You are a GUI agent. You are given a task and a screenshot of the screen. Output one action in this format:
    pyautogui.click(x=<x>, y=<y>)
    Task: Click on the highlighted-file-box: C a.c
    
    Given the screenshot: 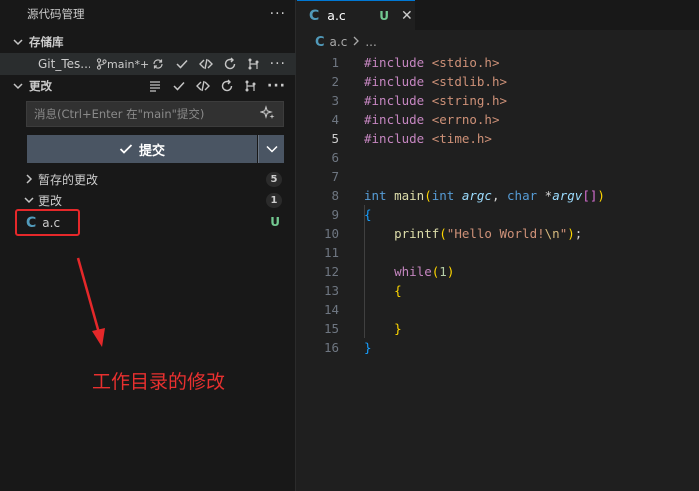 What is the action you would take?
    pyautogui.click(x=47, y=222)
    